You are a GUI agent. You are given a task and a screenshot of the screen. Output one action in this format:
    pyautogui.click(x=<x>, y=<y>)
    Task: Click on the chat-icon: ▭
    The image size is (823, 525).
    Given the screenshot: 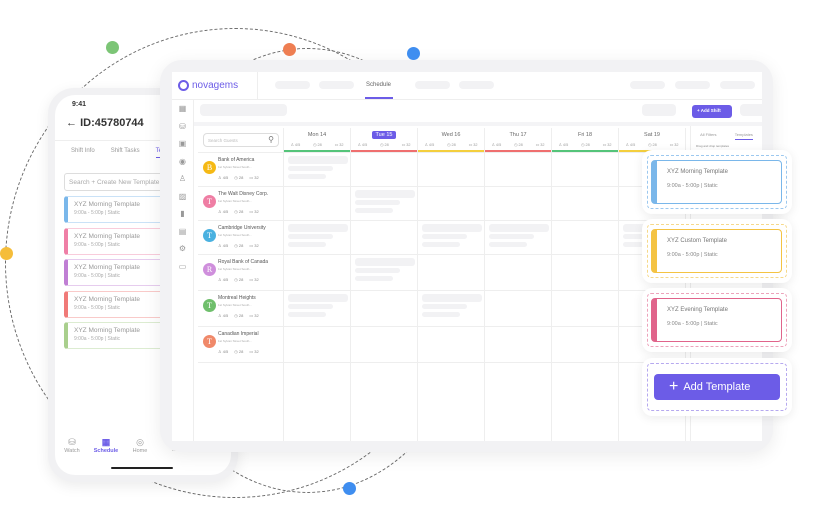 What is the action you would take?
    pyautogui.click(x=182, y=267)
    